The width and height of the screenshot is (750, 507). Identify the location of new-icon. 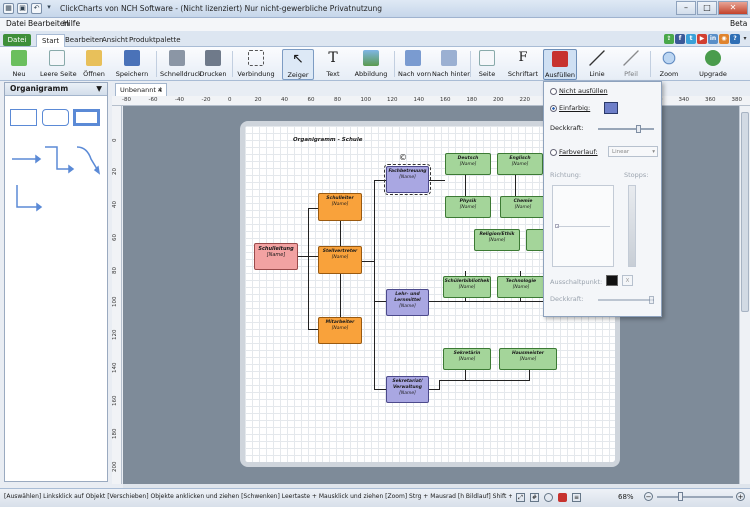
(19, 58).